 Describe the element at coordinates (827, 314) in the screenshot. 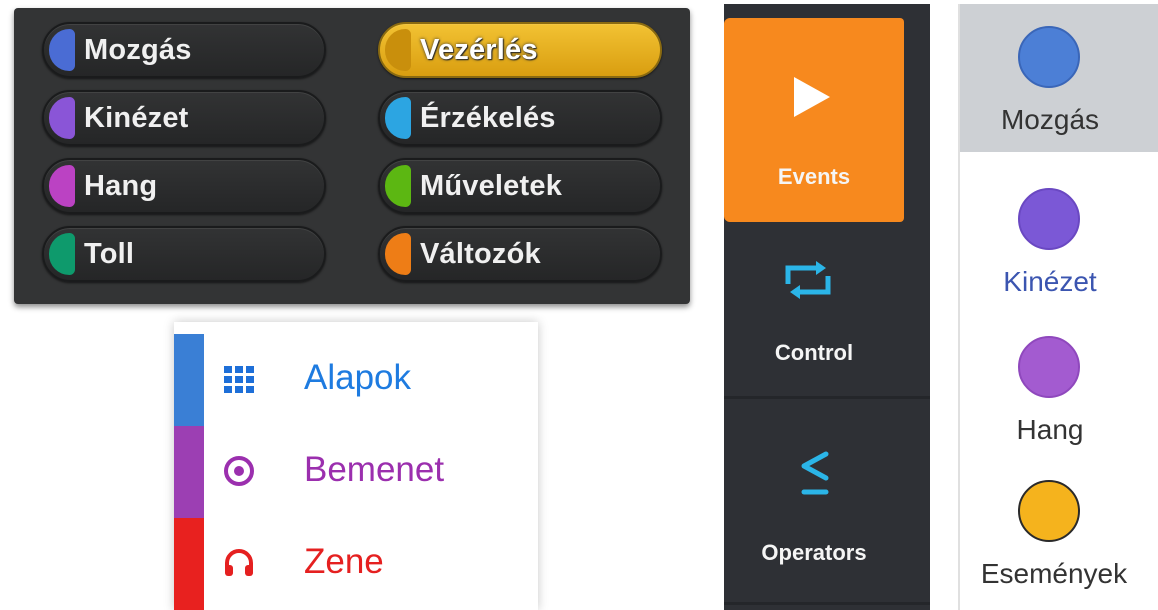

I see `category-control-item: Control` at that location.